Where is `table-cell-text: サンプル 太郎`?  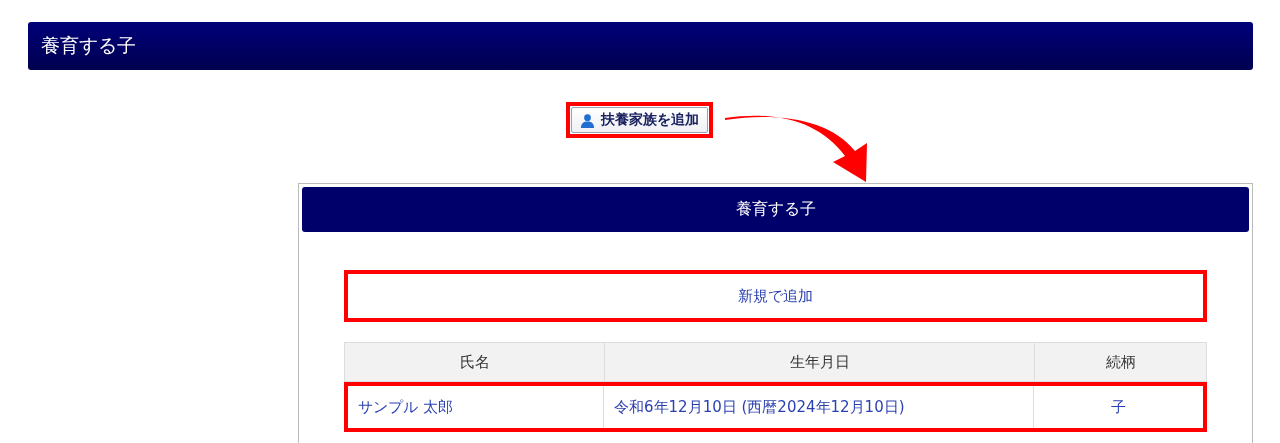
table-cell-text: サンプル 太郎 is located at coordinates (405, 407).